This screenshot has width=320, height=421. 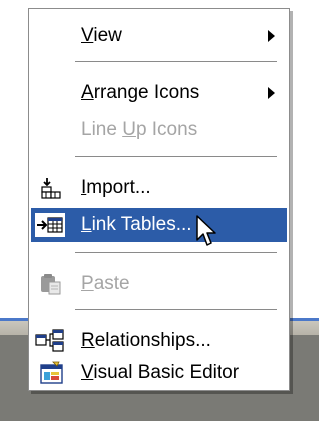 I want to click on menu-item-visual-basic-editor: Visual Basic Editor, so click(x=159, y=373).